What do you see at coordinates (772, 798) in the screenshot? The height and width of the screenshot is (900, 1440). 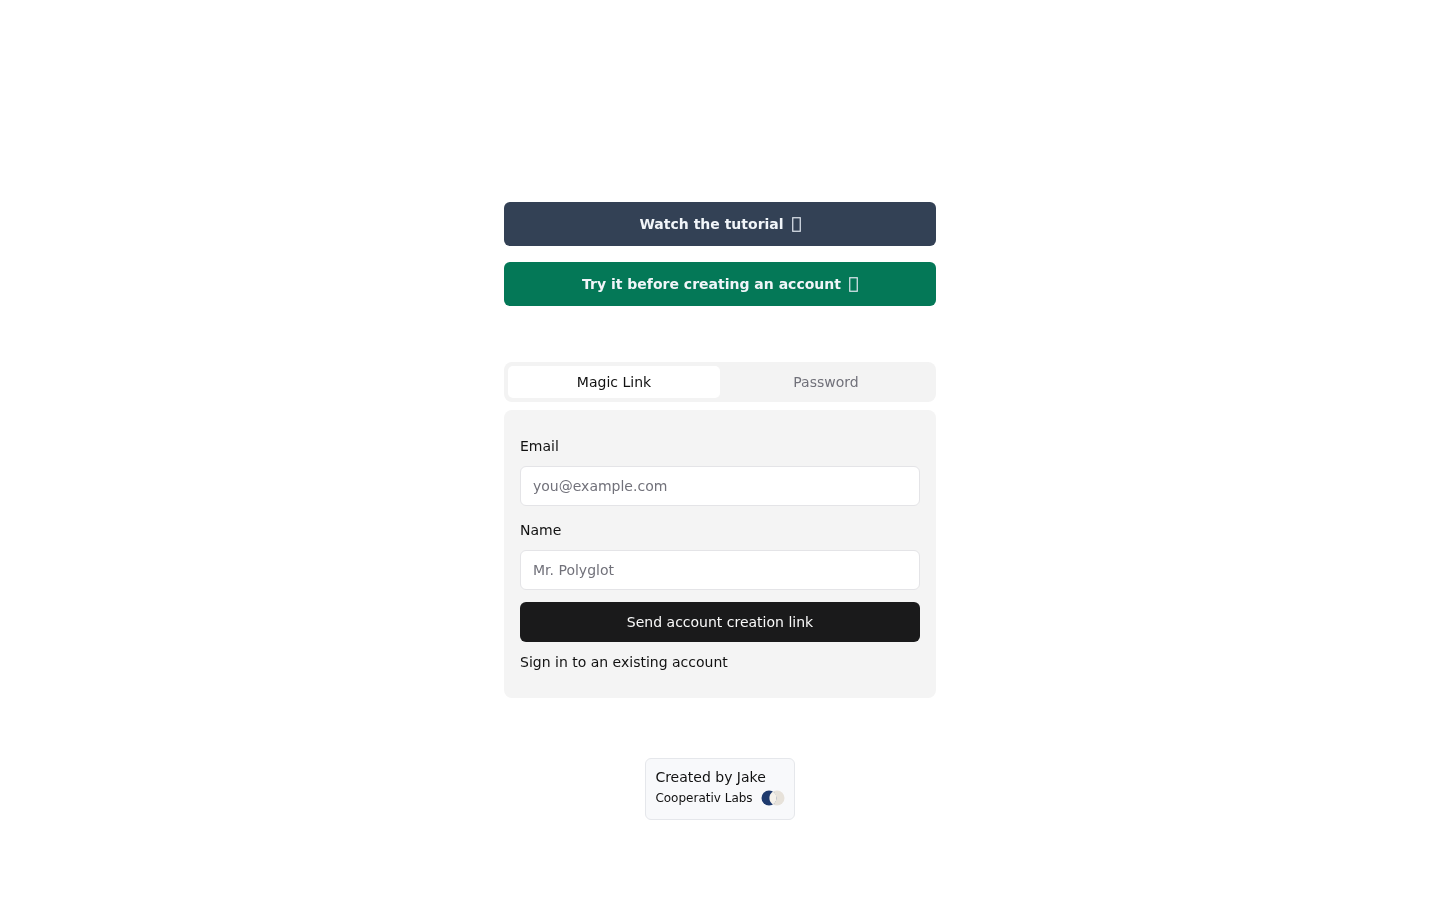 I see `logo-icon` at bounding box center [772, 798].